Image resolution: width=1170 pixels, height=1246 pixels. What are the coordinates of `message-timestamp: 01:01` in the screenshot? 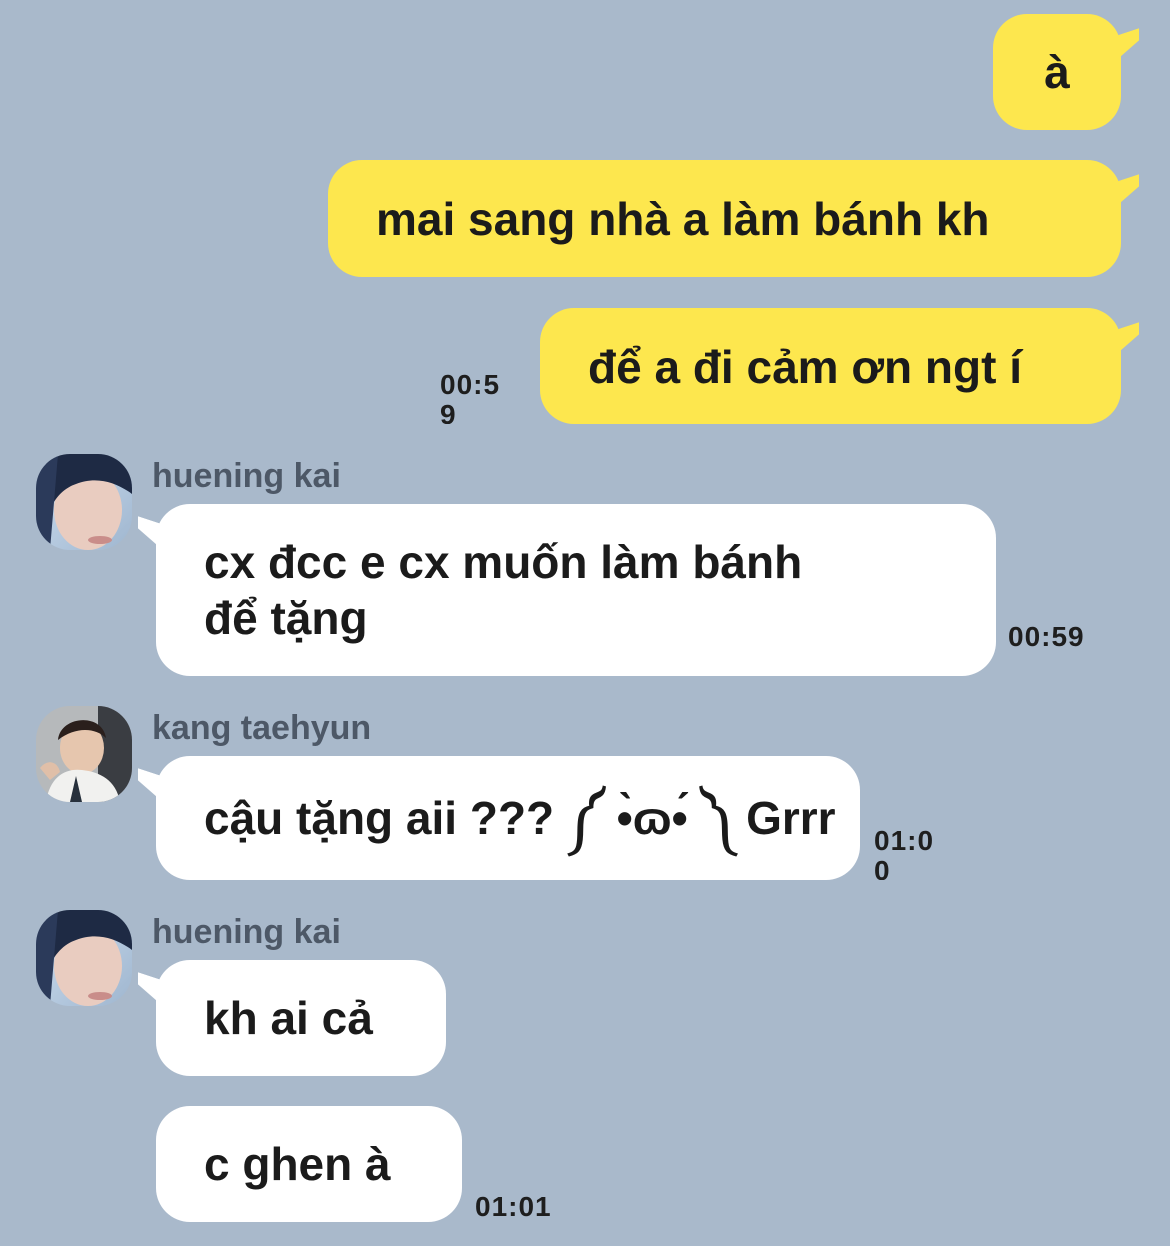 It's located at (513, 1207).